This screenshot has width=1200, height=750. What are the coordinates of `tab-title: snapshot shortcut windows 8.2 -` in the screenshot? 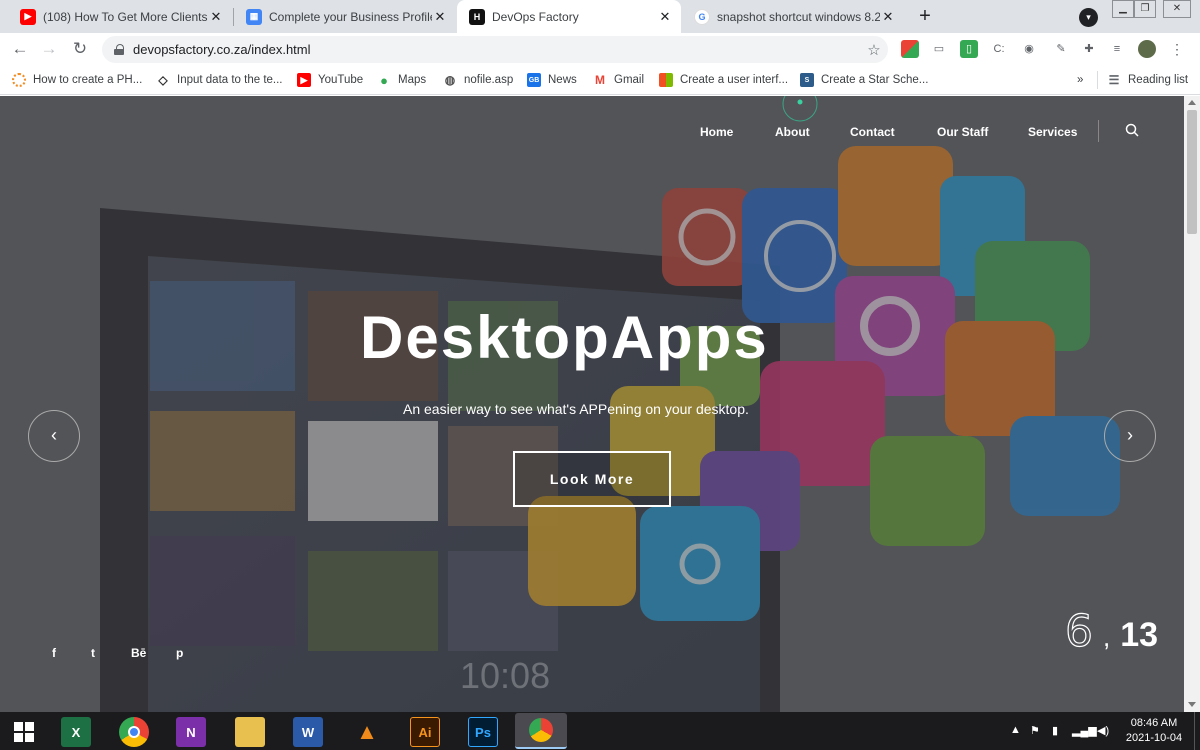 It's located at (798, 16).